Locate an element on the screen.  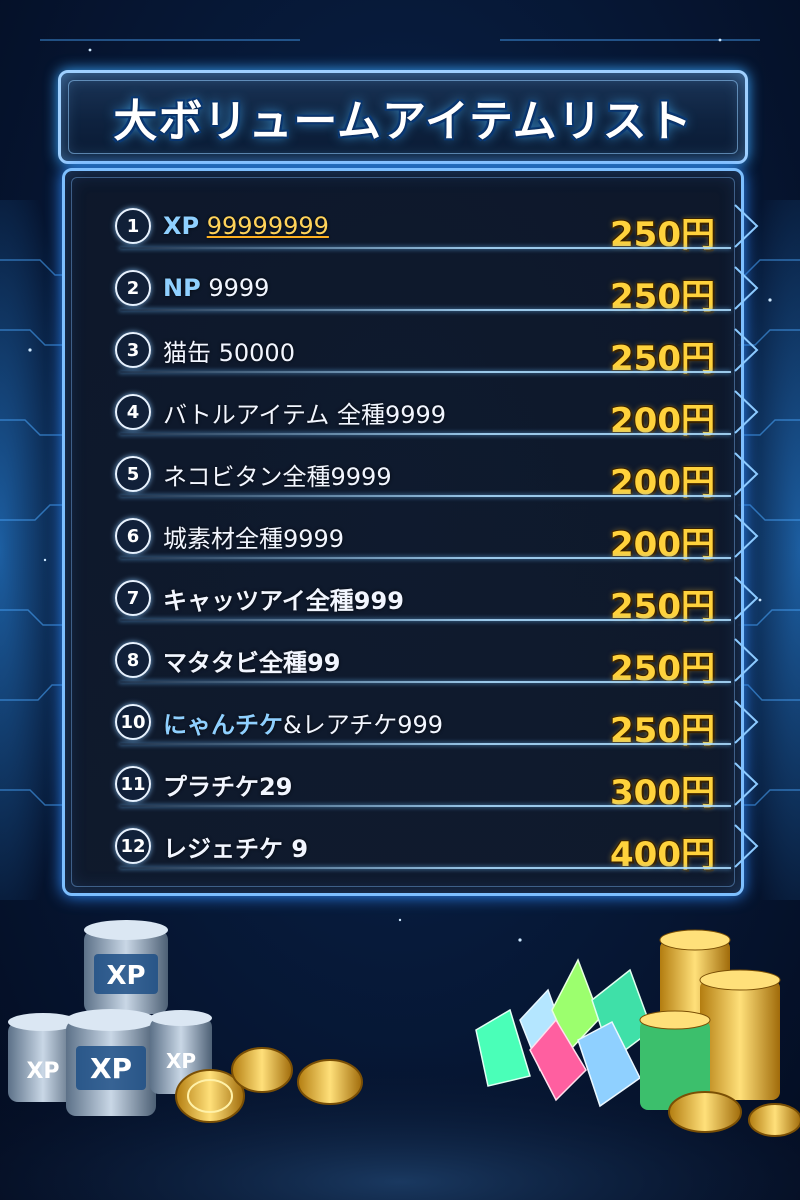
item-label-accent: NP is located at coordinates (182, 288).